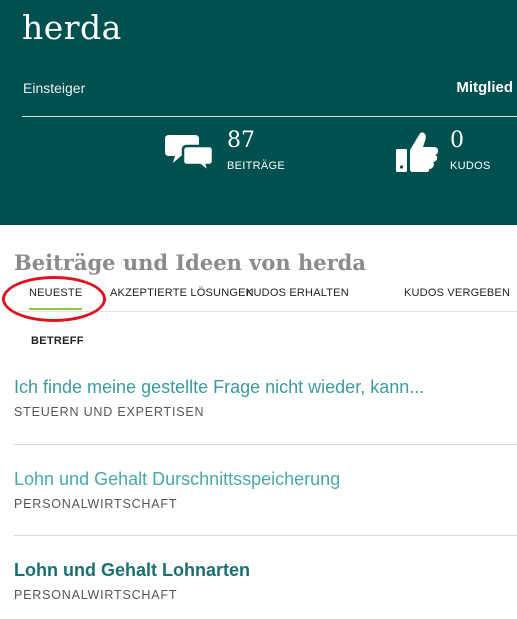 The width and height of the screenshot is (517, 619). What do you see at coordinates (190, 155) in the screenshot?
I see `speech-bubbles-icon` at bounding box center [190, 155].